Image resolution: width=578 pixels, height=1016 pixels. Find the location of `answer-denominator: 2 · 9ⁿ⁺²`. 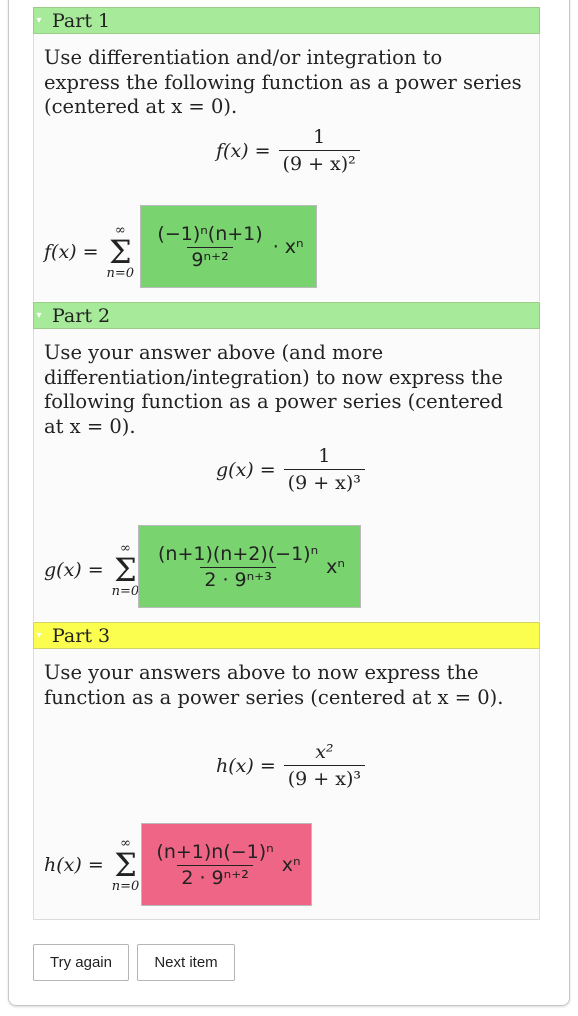

answer-denominator: 2 · 9ⁿ⁺² is located at coordinates (215, 876).